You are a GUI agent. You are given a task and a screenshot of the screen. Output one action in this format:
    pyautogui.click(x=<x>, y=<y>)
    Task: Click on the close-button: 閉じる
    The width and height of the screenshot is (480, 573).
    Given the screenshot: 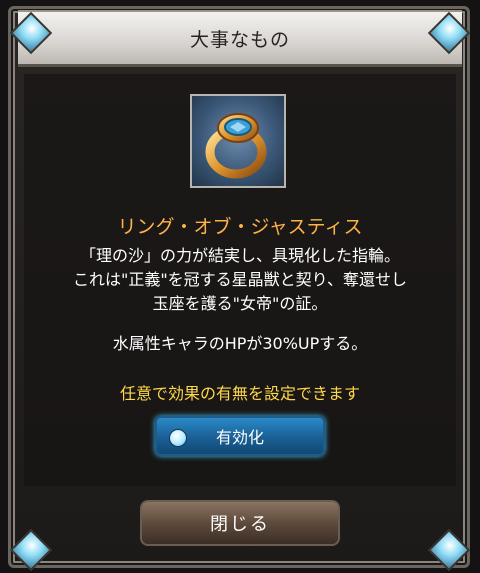 What is the action you would take?
    pyautogui.click(x=240, y=523)
    